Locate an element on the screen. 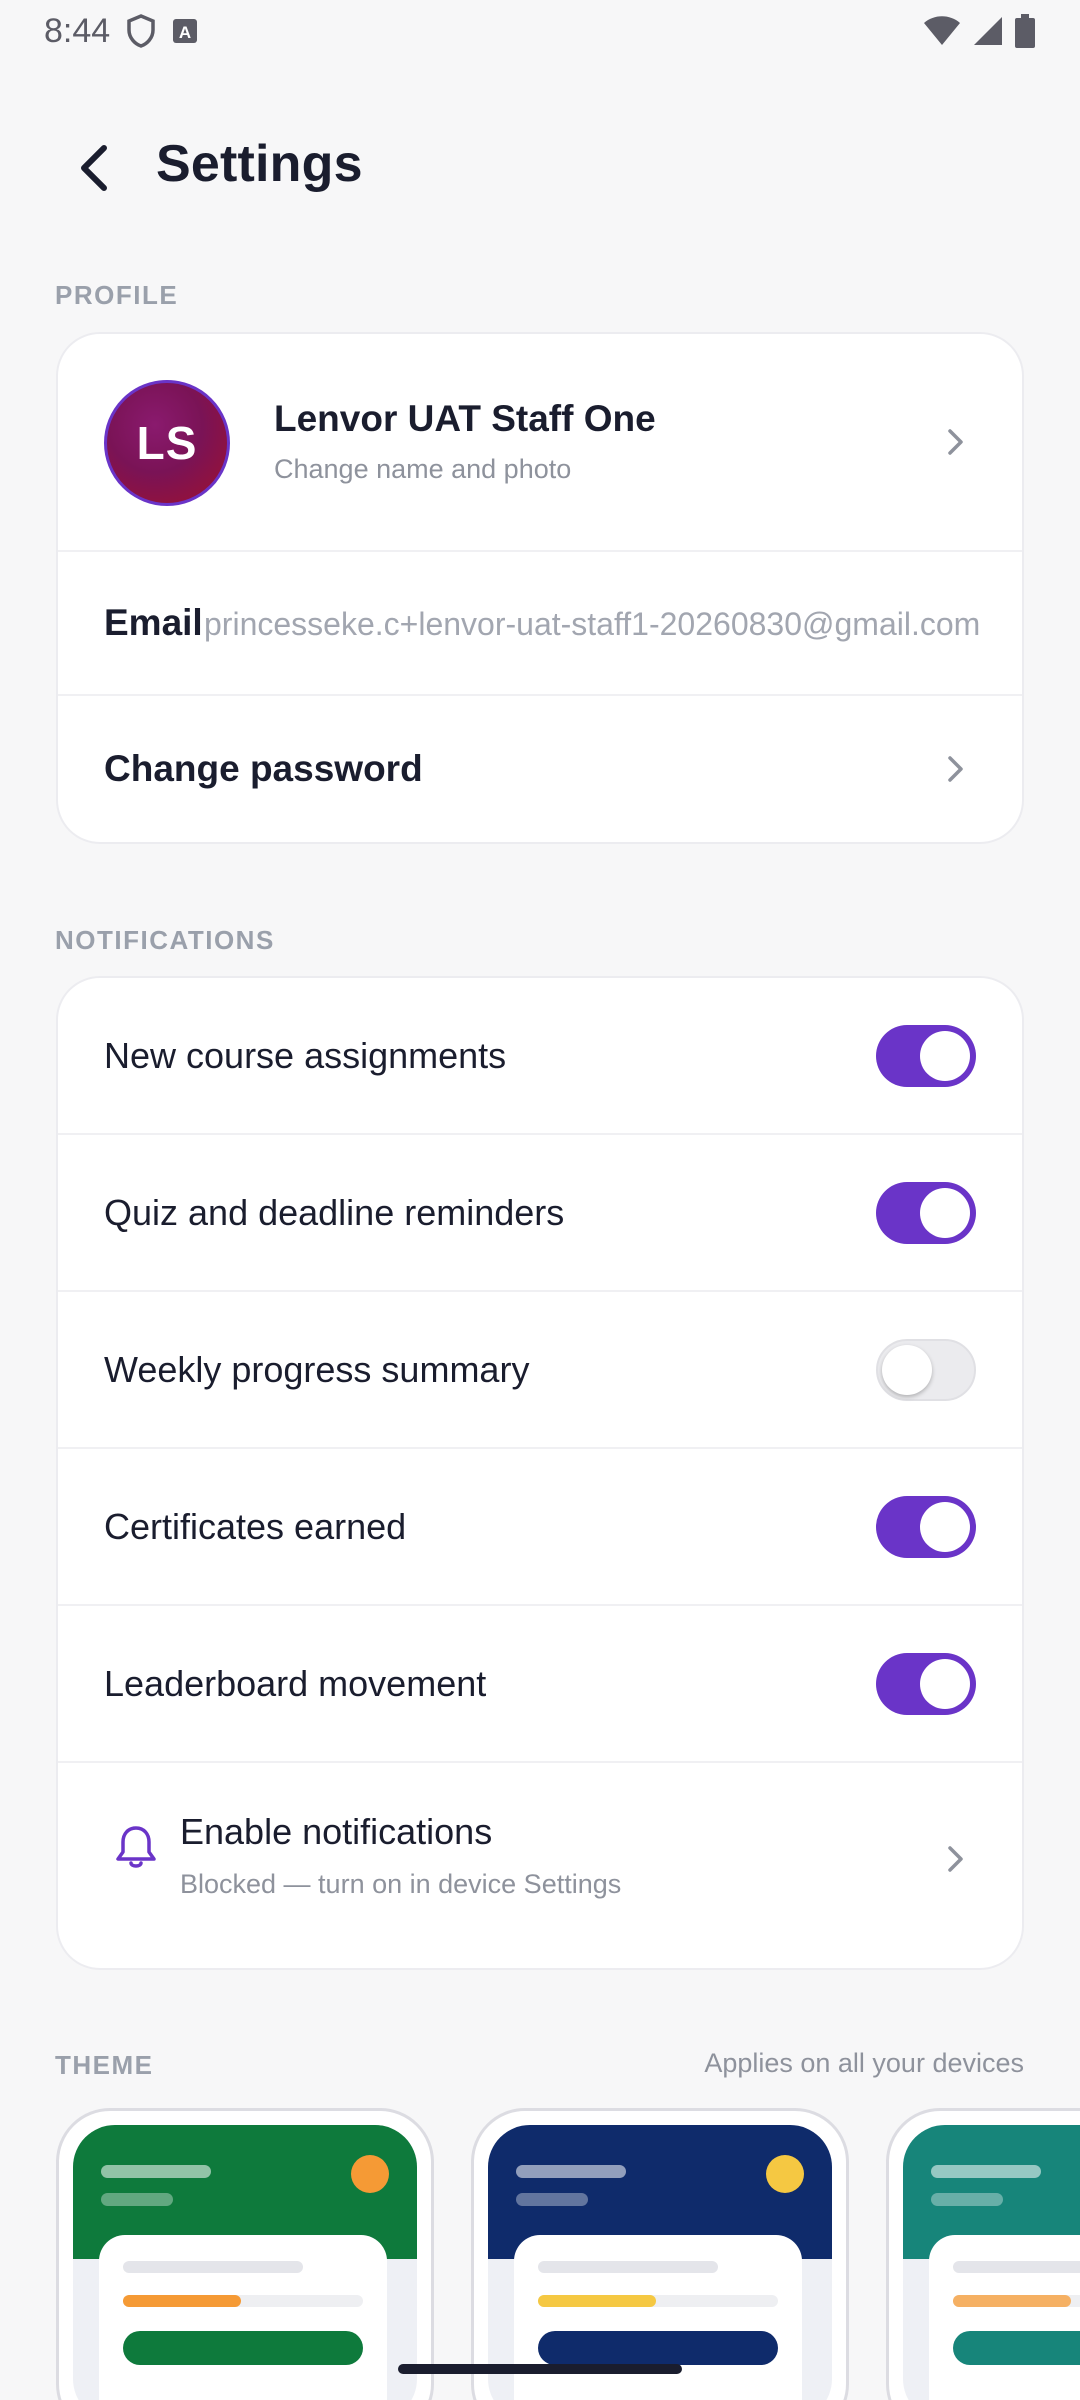 This screenshot has width=1080, height=2400. profile-name: Lenvor UAT Staff One is located at coordinates (465, 418).